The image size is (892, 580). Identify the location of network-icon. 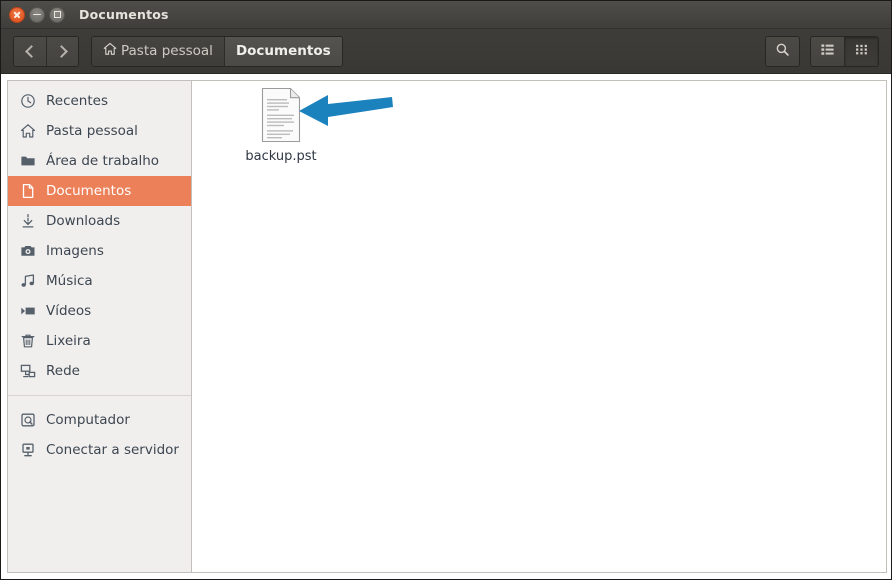
(27, 371).